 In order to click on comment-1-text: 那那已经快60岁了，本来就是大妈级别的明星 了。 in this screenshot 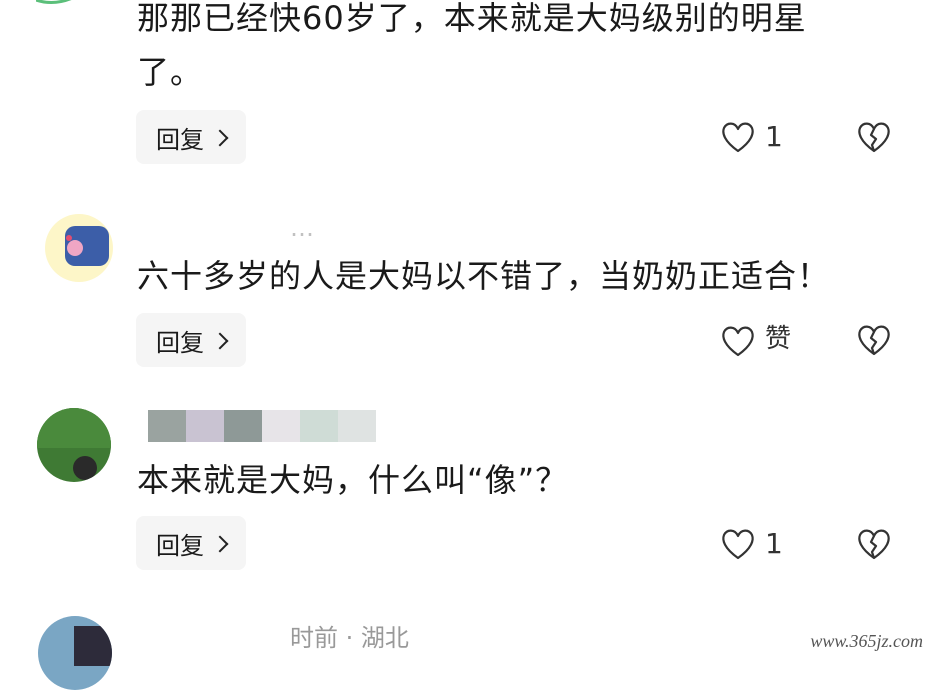, I will do `click(522, 47)`.